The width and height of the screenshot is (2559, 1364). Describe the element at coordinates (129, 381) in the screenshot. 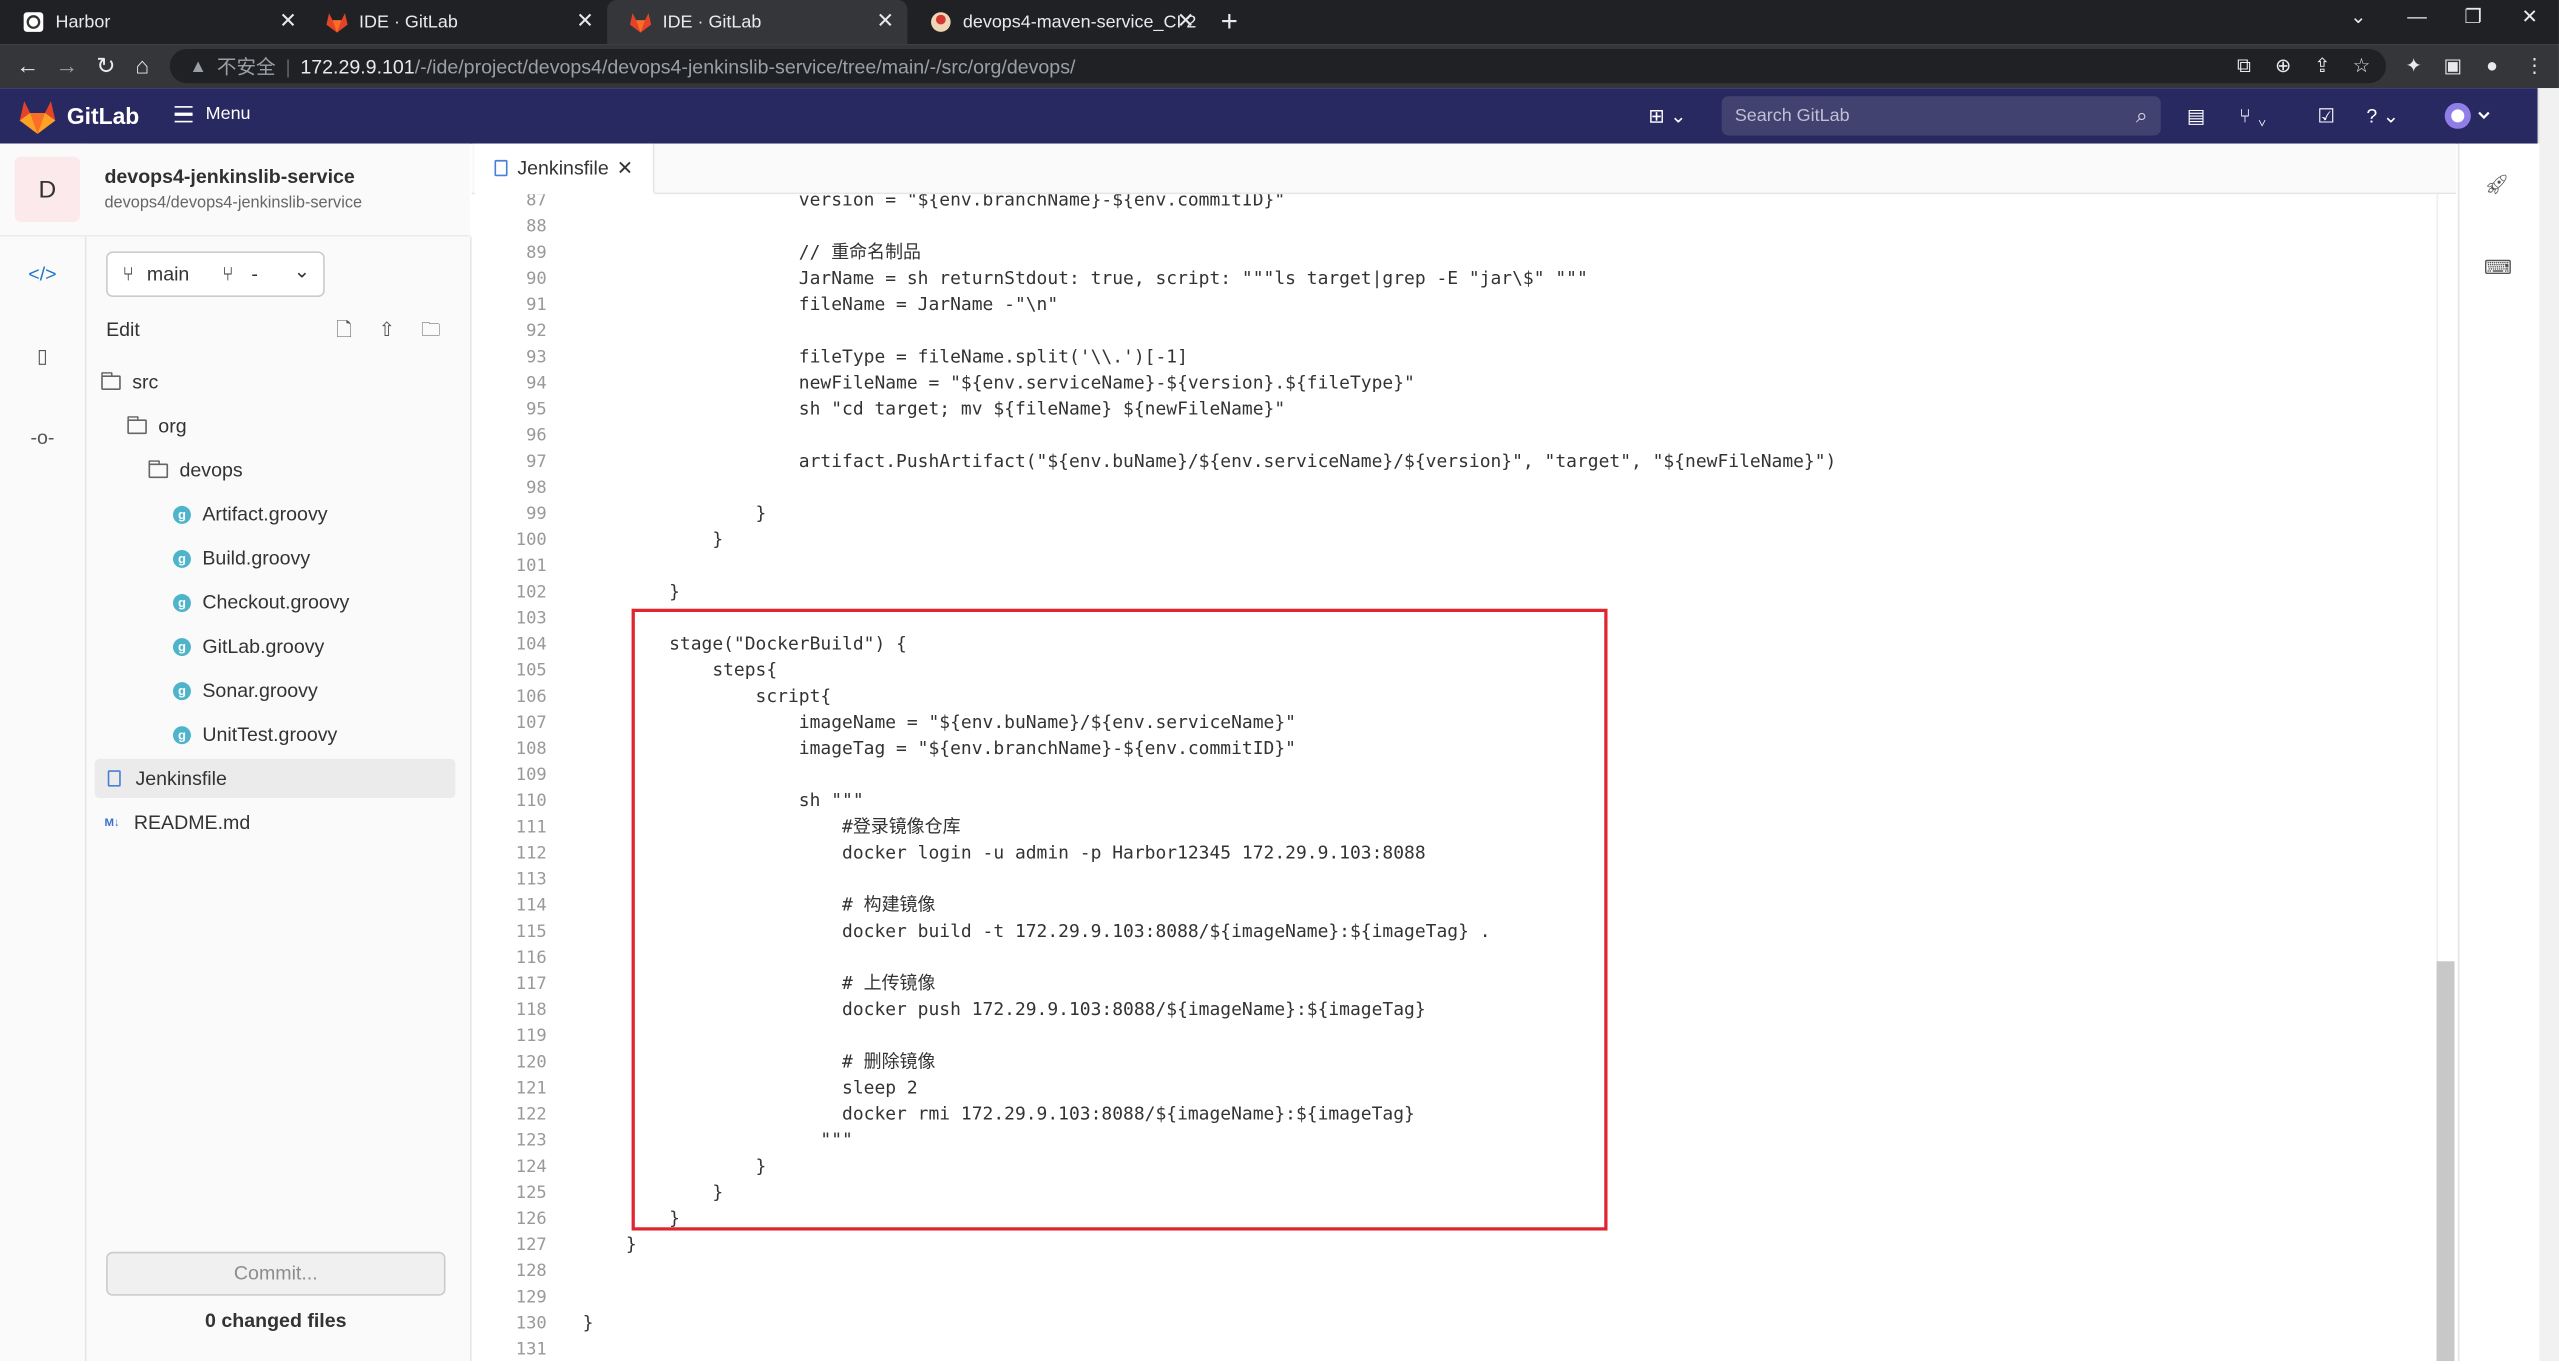

I see `tree-folder-src: src` at that location.